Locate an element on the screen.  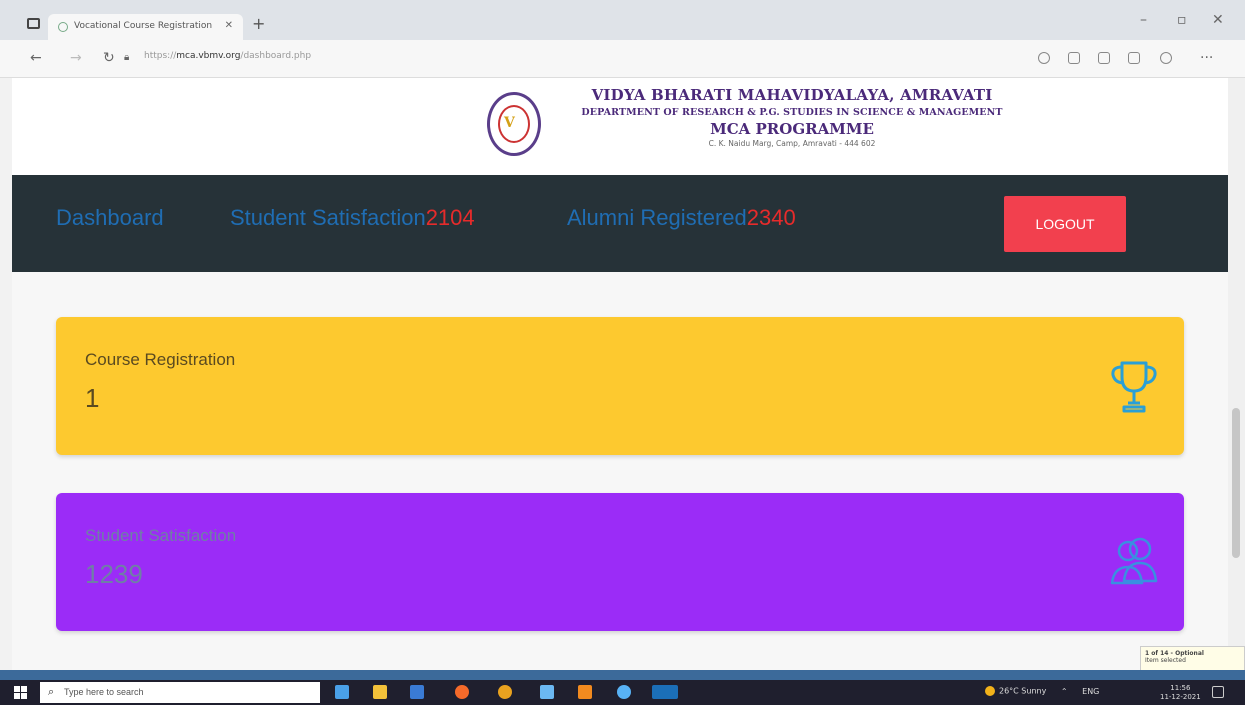
url-prefix: https:// is located at coordinates (160, 56).